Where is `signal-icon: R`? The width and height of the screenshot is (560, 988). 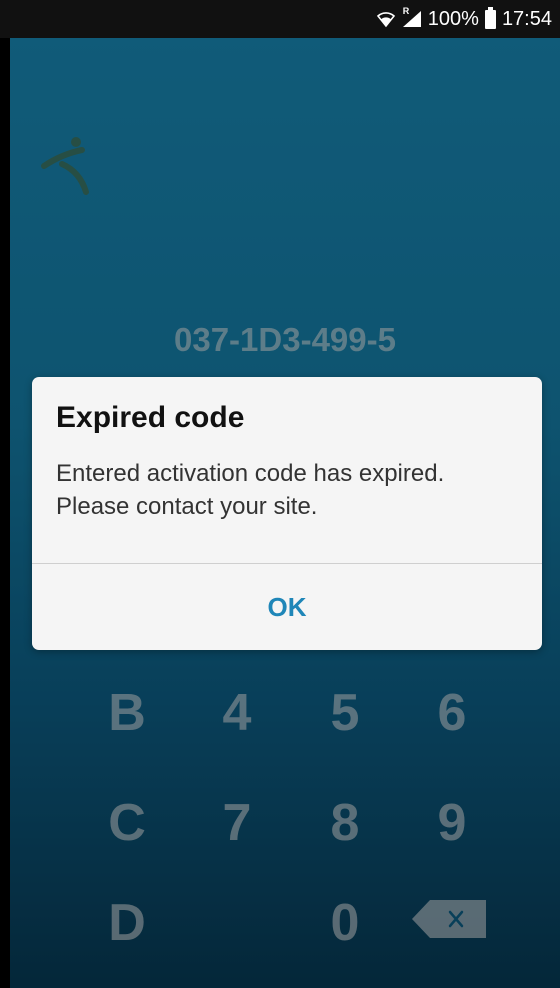
signal-icon: R is located at coordinates (412, 17).